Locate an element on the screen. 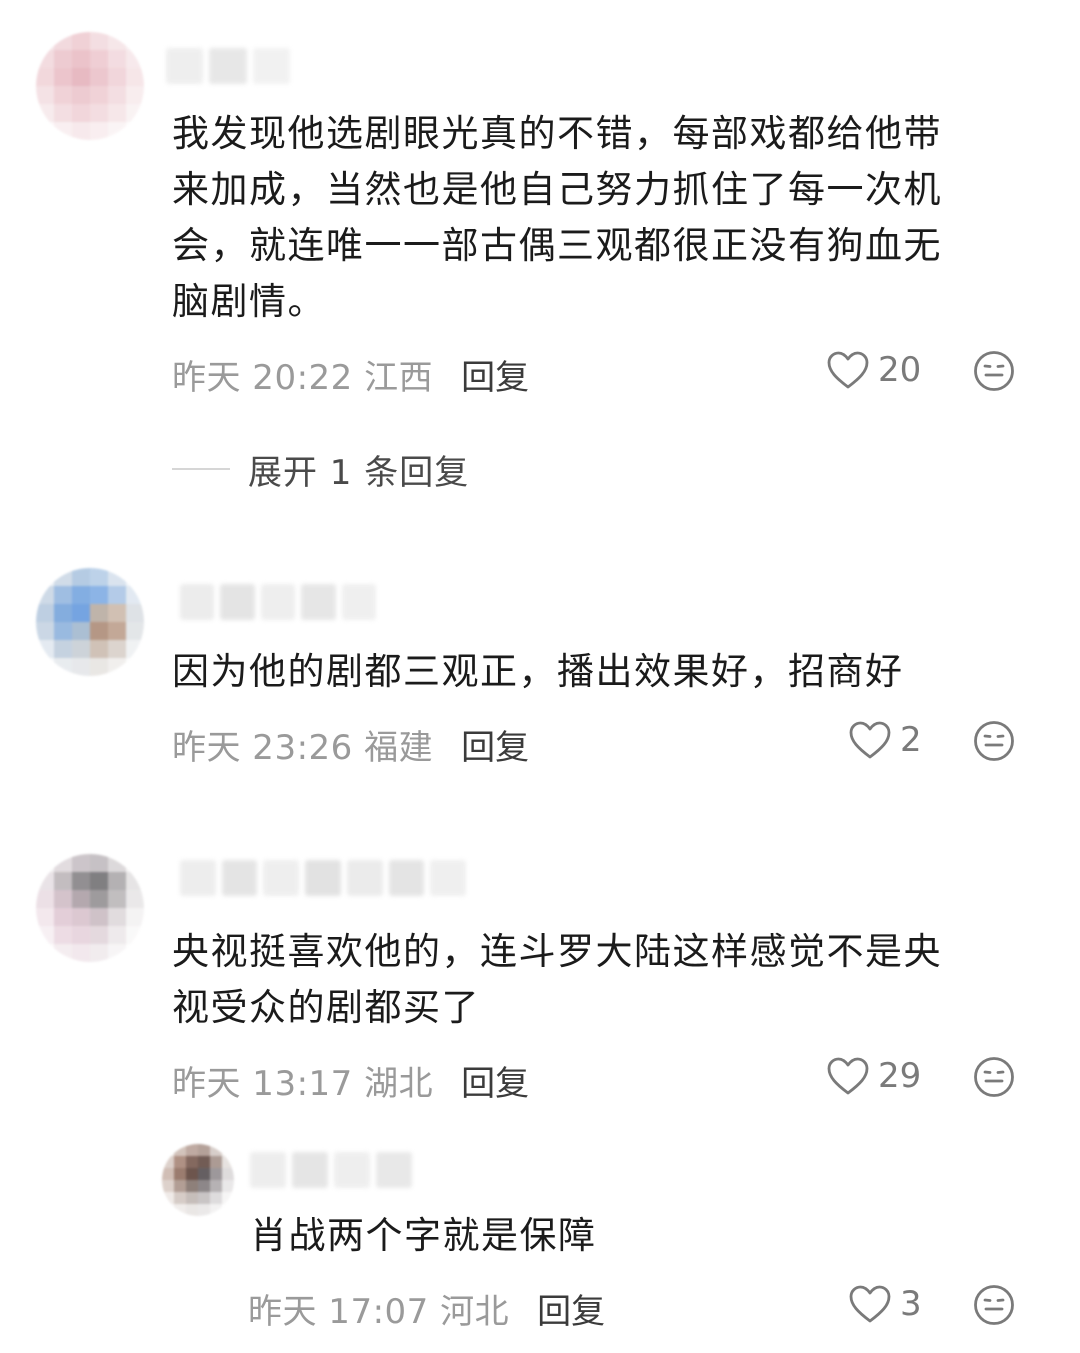 This screenshot has height=1353, width=1080. comment-meta: 昨天 13:17 湖北 回复 is located at coordinates (350, 1080).